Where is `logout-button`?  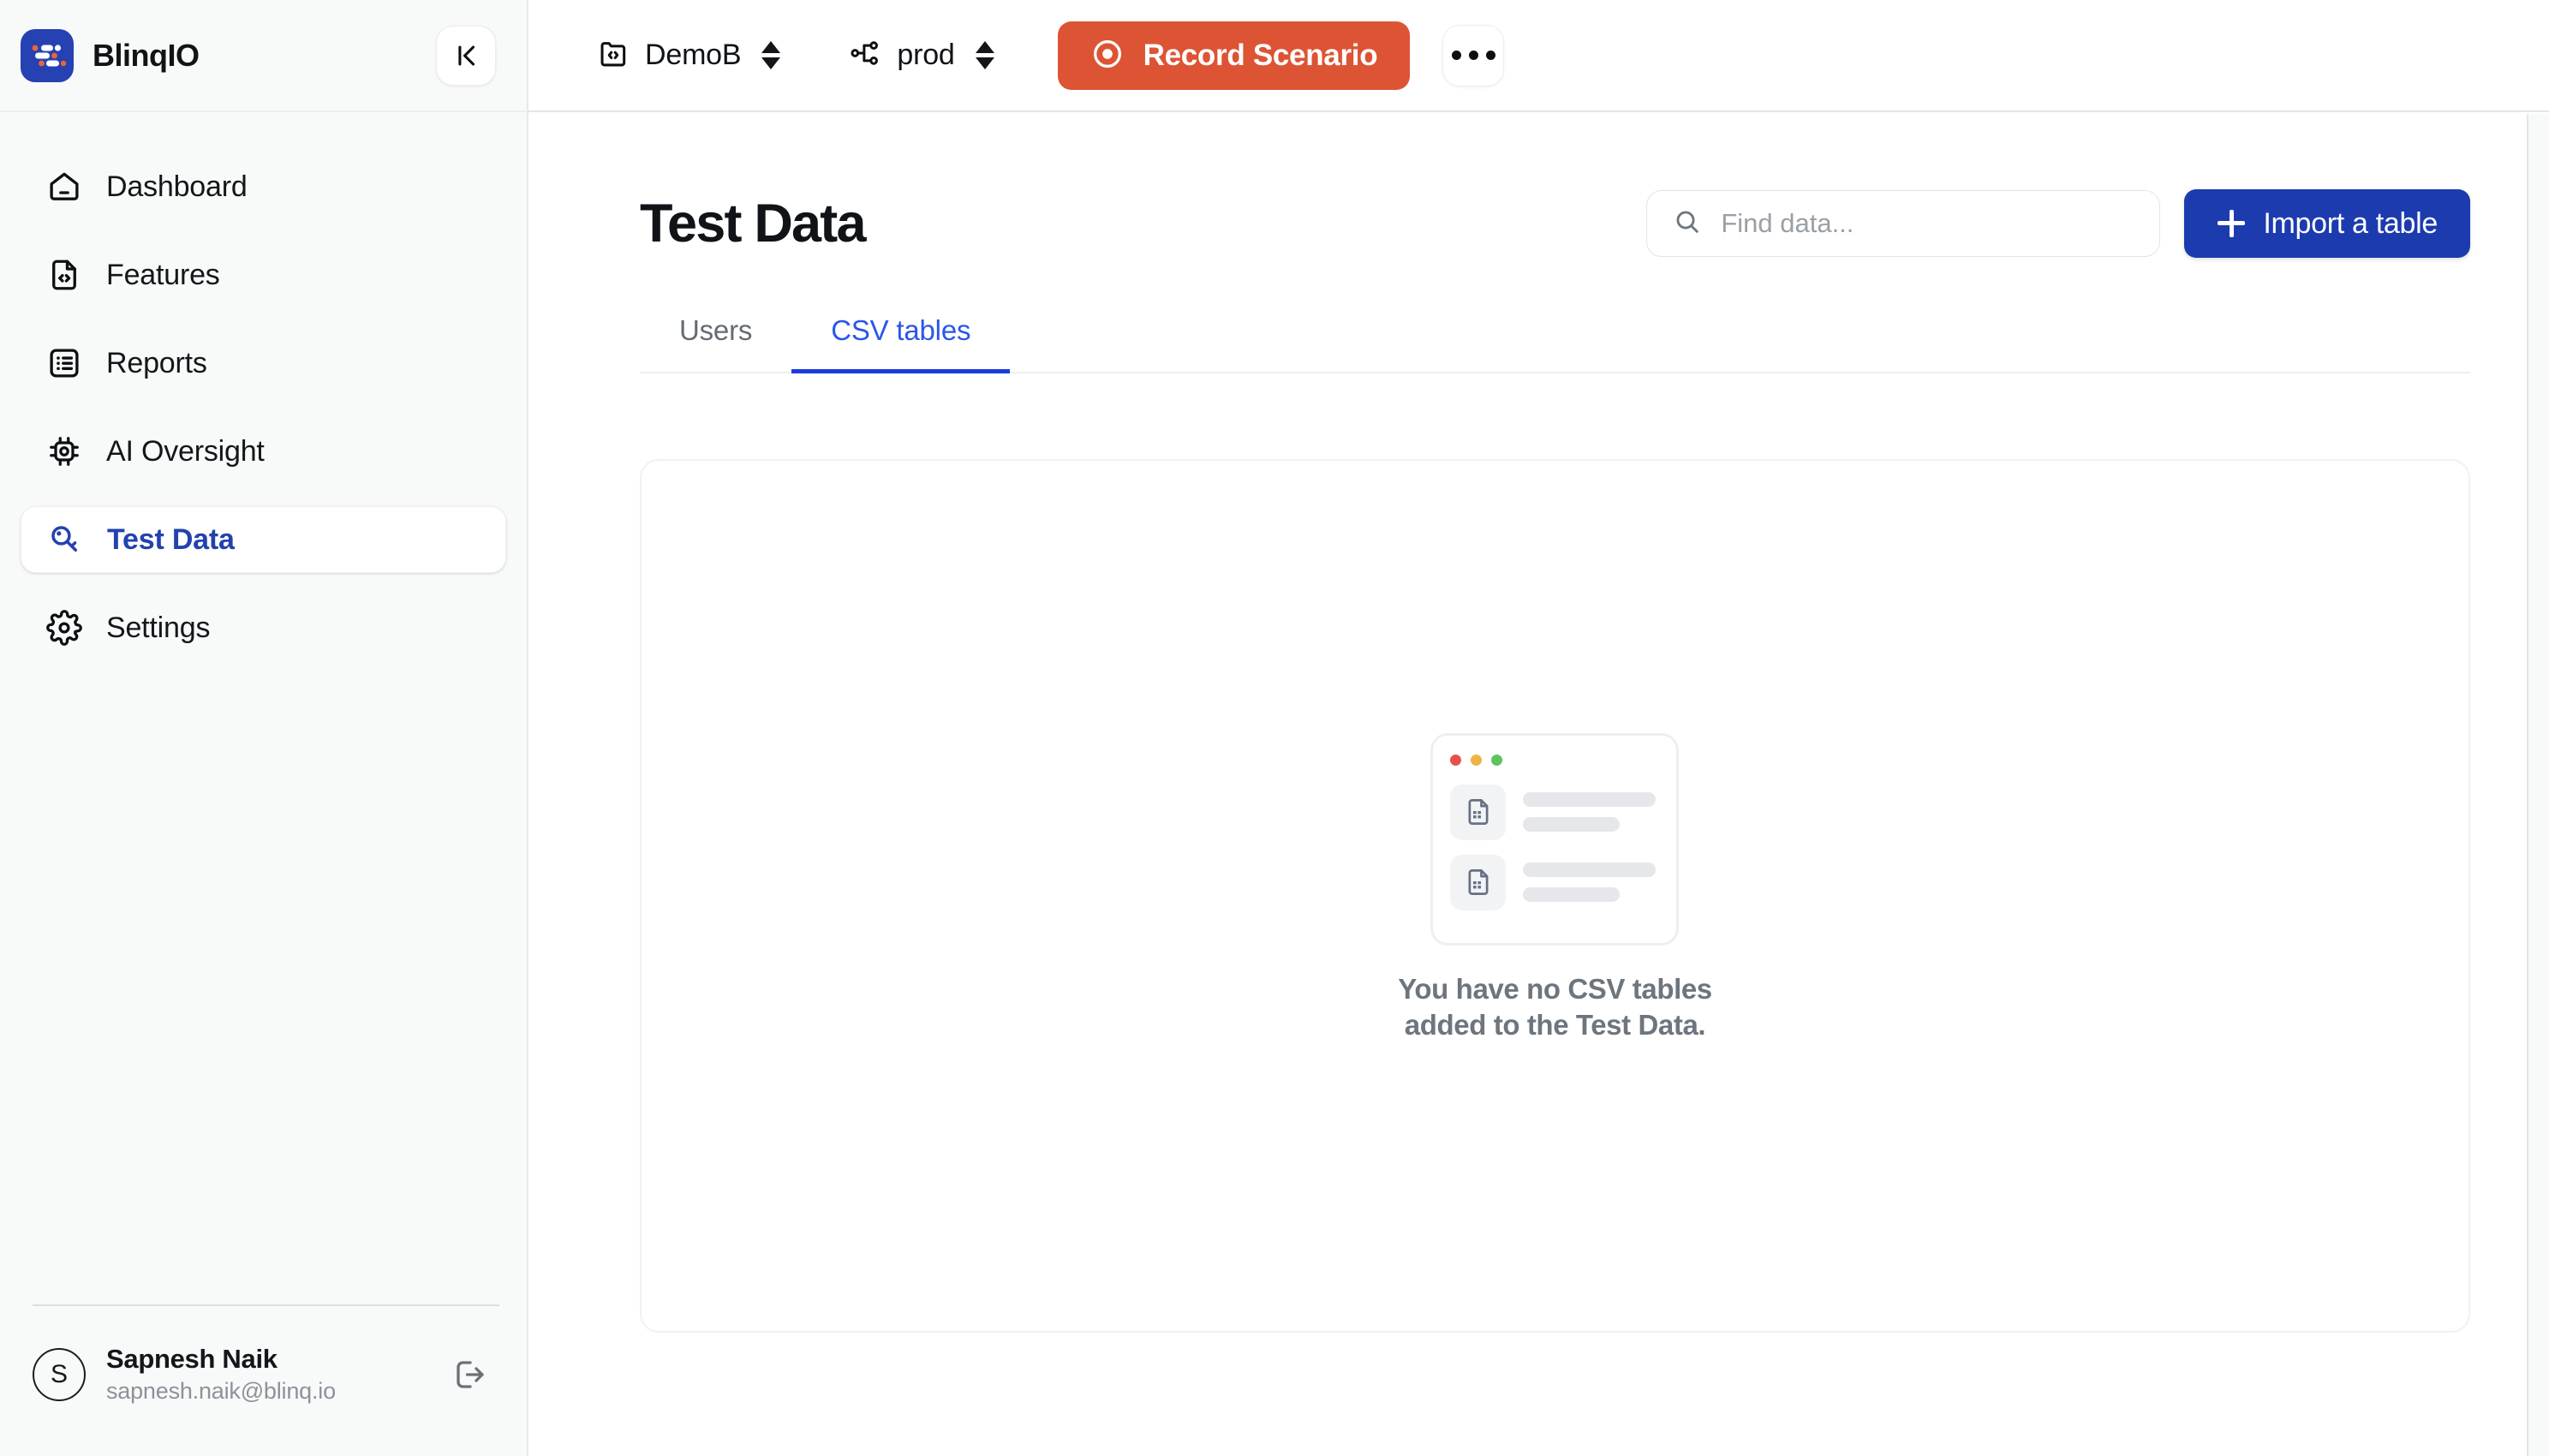 logout-button is located at coordinates (470, 1374).